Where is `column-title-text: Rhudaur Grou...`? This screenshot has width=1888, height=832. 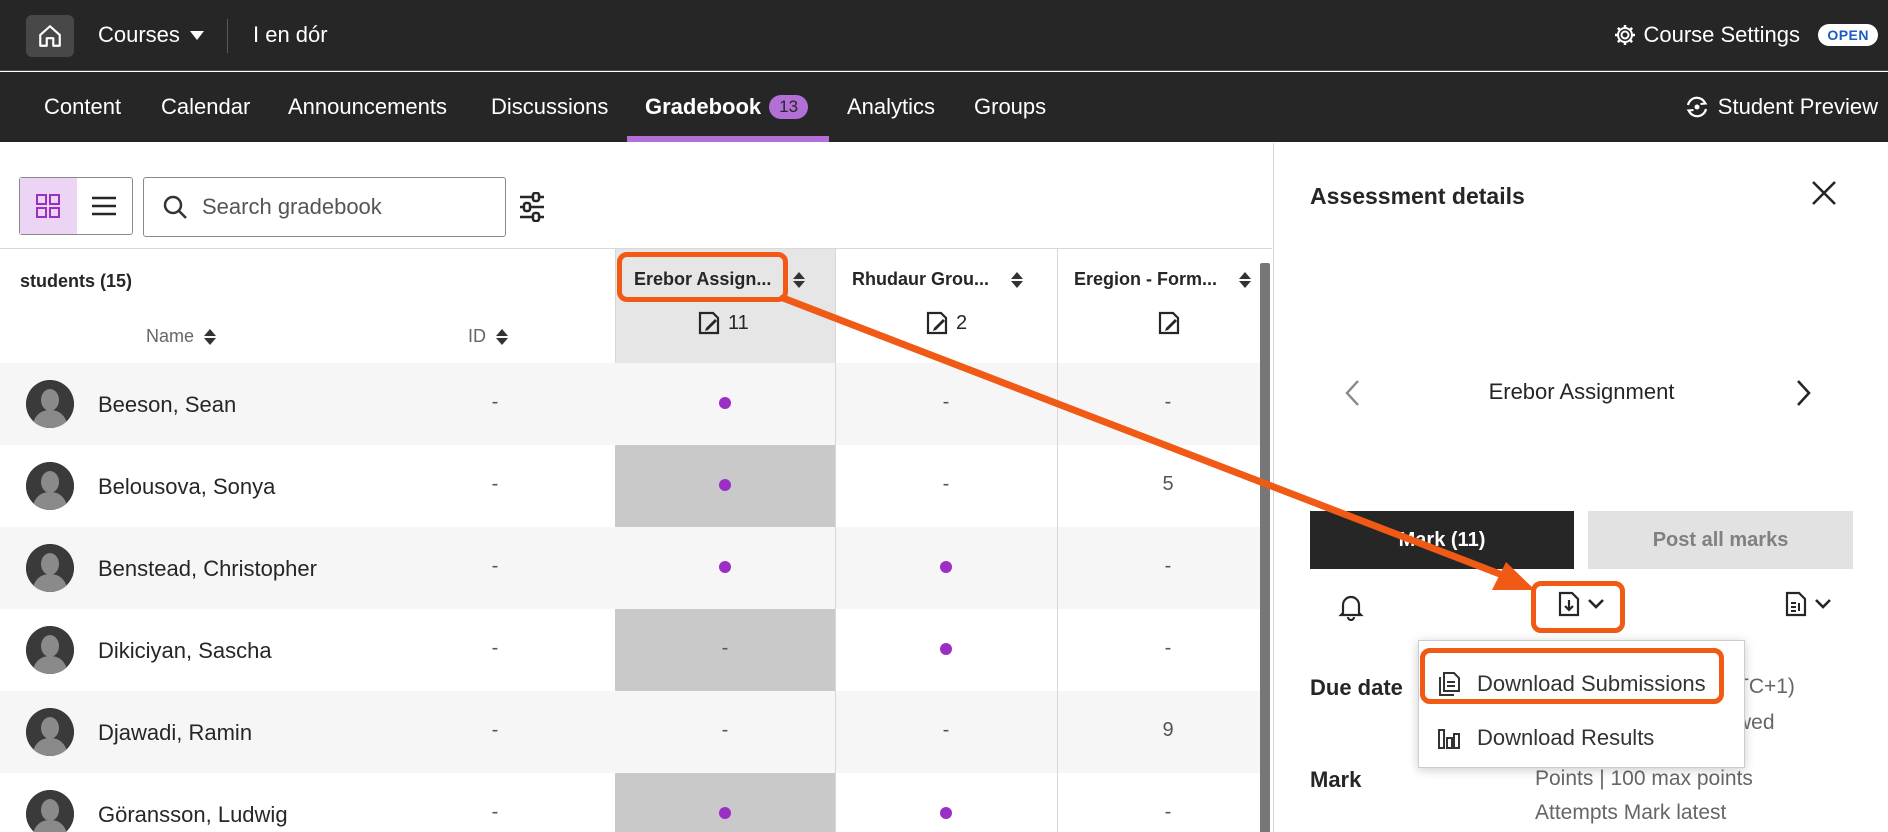
column-title-text: Rhudaur Grou... is located at coordinates (920, 279).